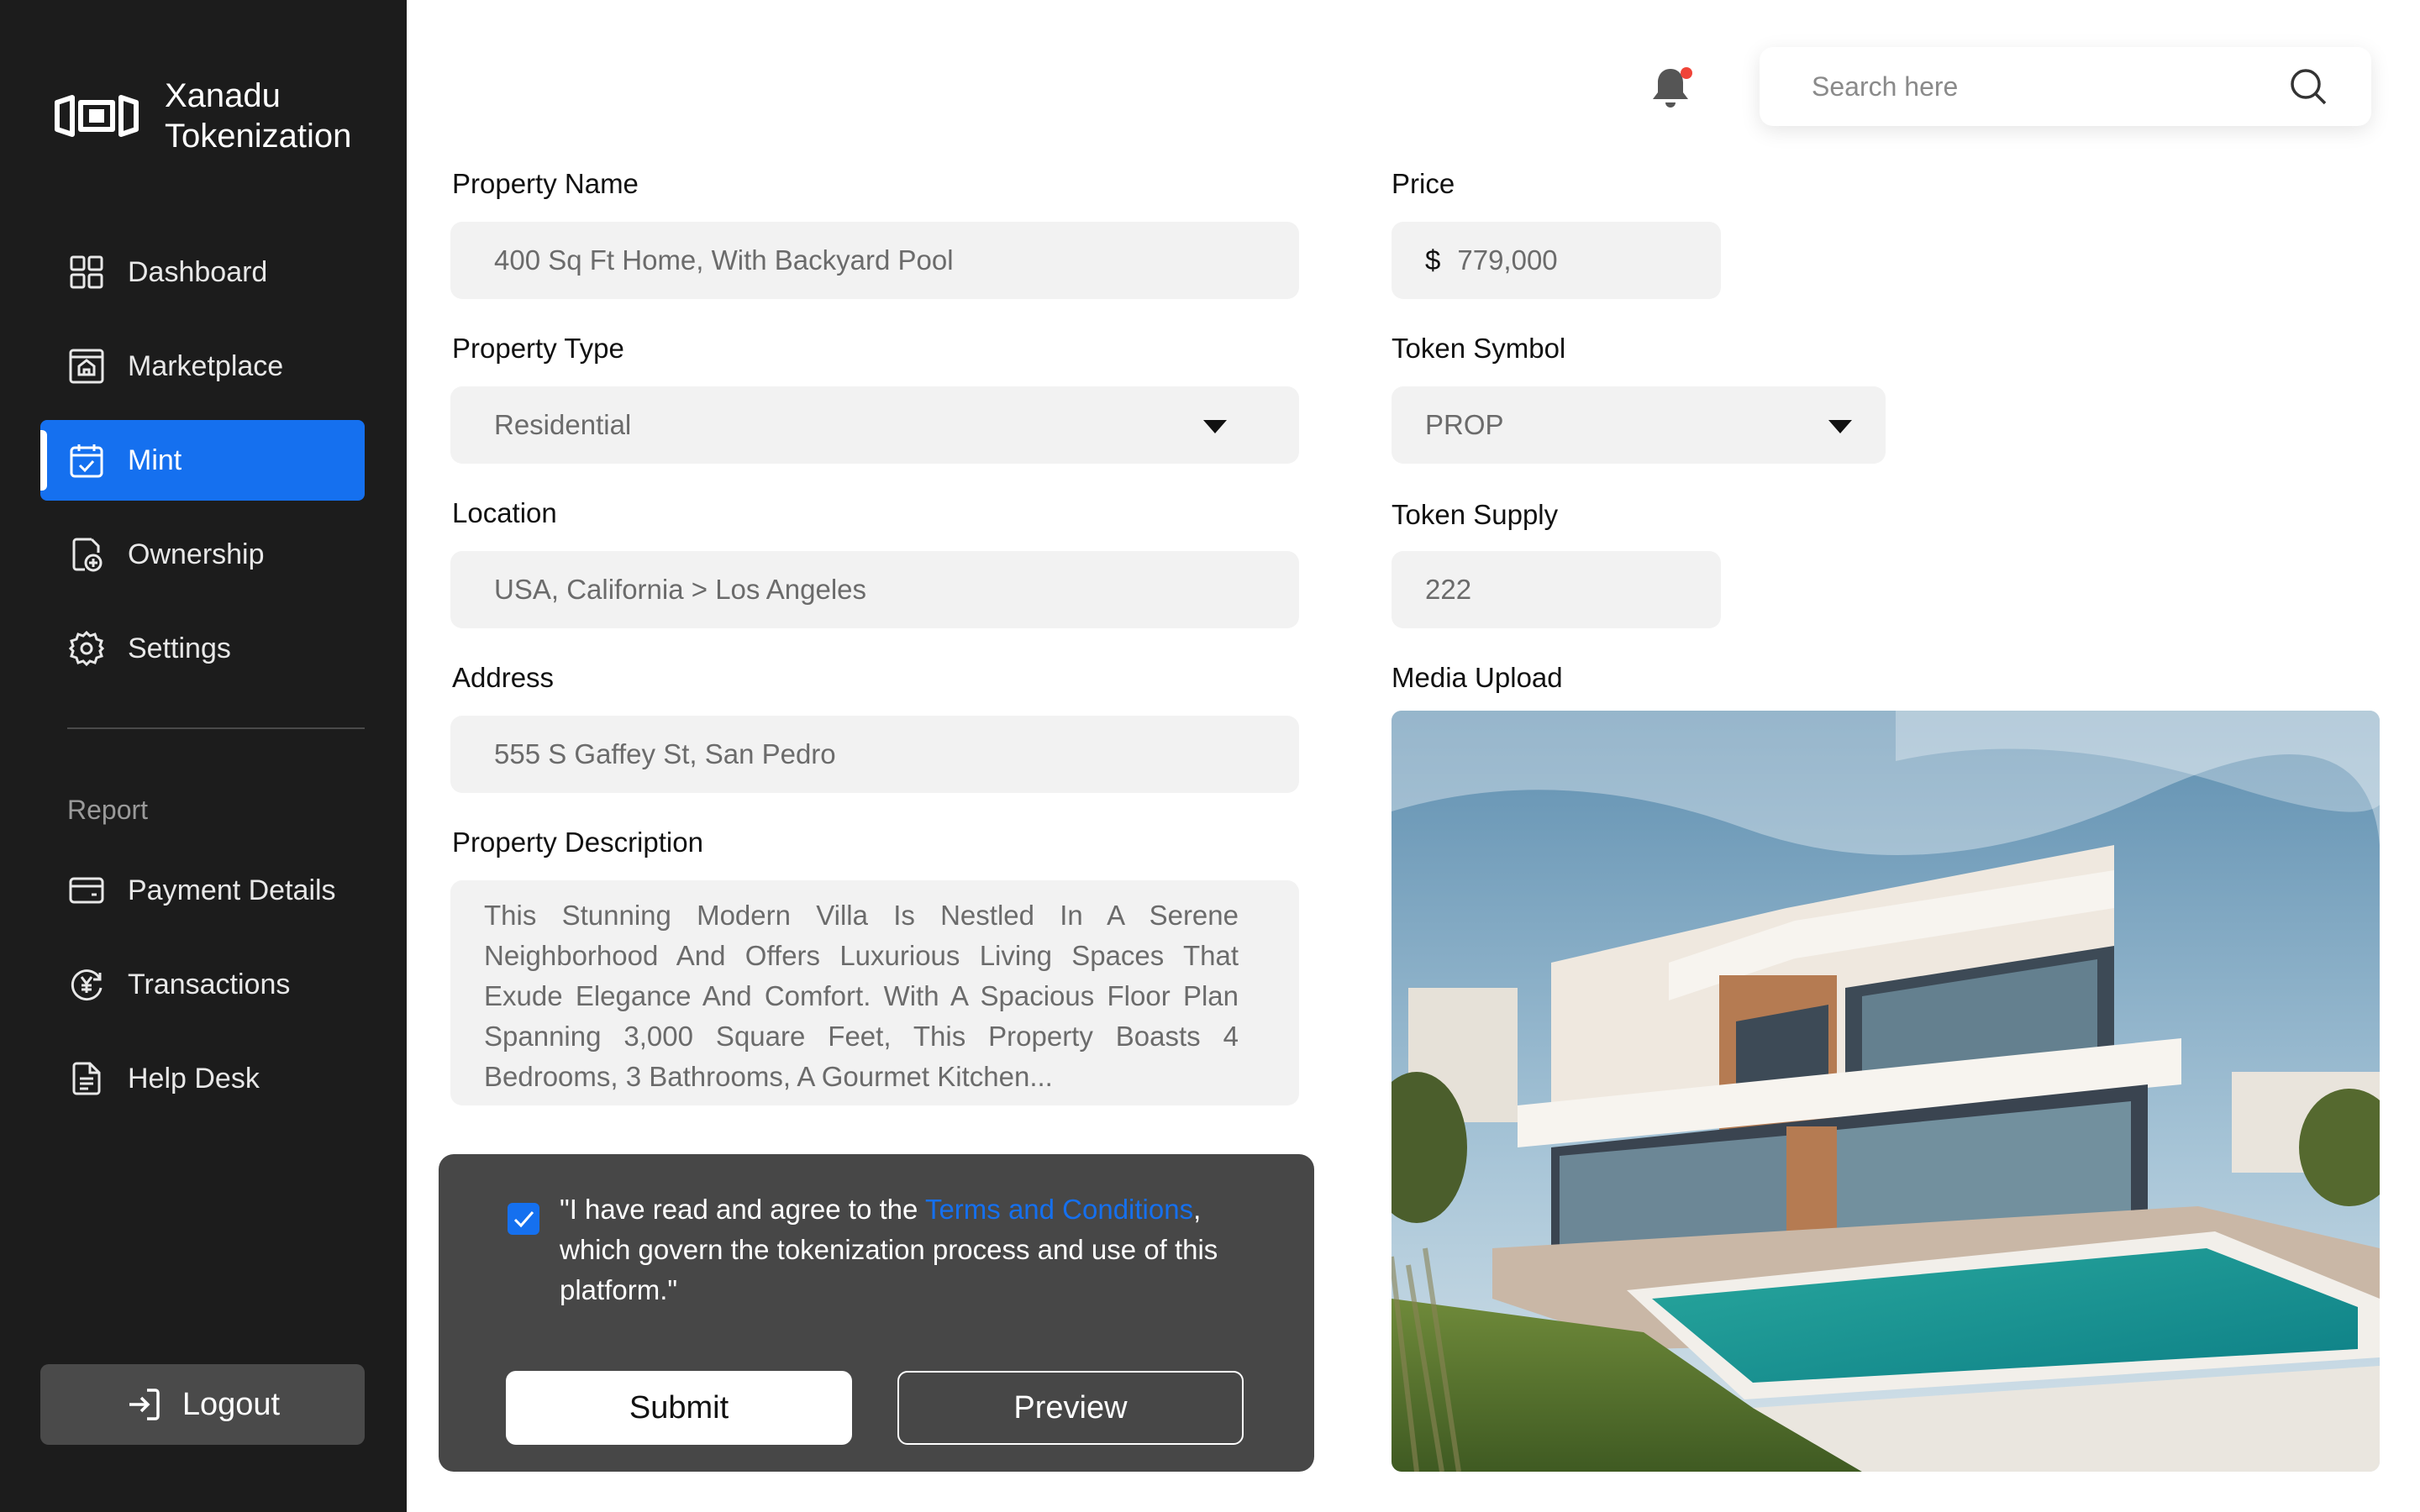 The image size is (2420, 1512). I want to click on sidebar-item-label: Ownership, so click(196, 554).